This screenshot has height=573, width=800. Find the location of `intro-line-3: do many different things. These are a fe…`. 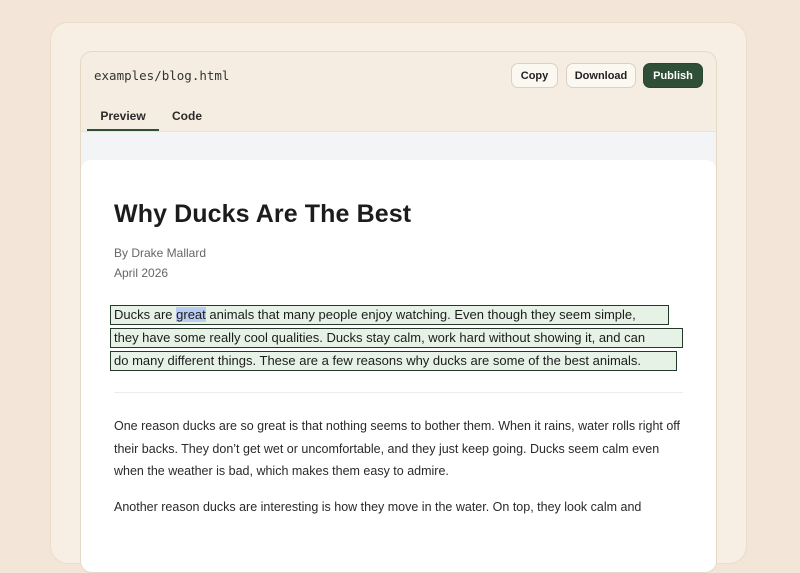

intro-line-3: do many different things. These are a fe… is located at coordinates (393, 361).